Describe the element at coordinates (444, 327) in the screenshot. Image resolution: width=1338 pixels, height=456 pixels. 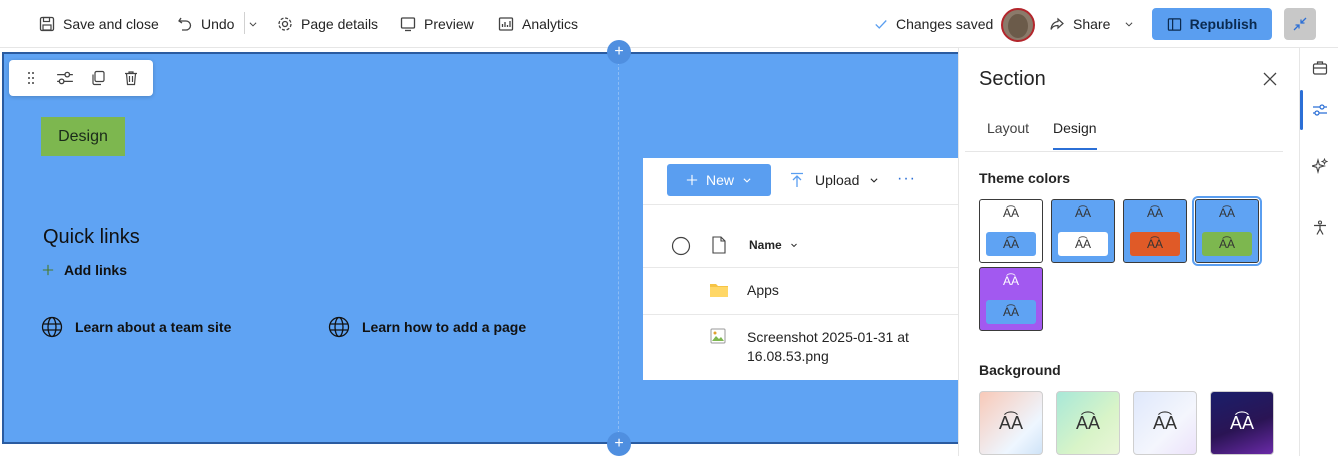
I see `quick-link-label: Learn how to add a page` at that location.